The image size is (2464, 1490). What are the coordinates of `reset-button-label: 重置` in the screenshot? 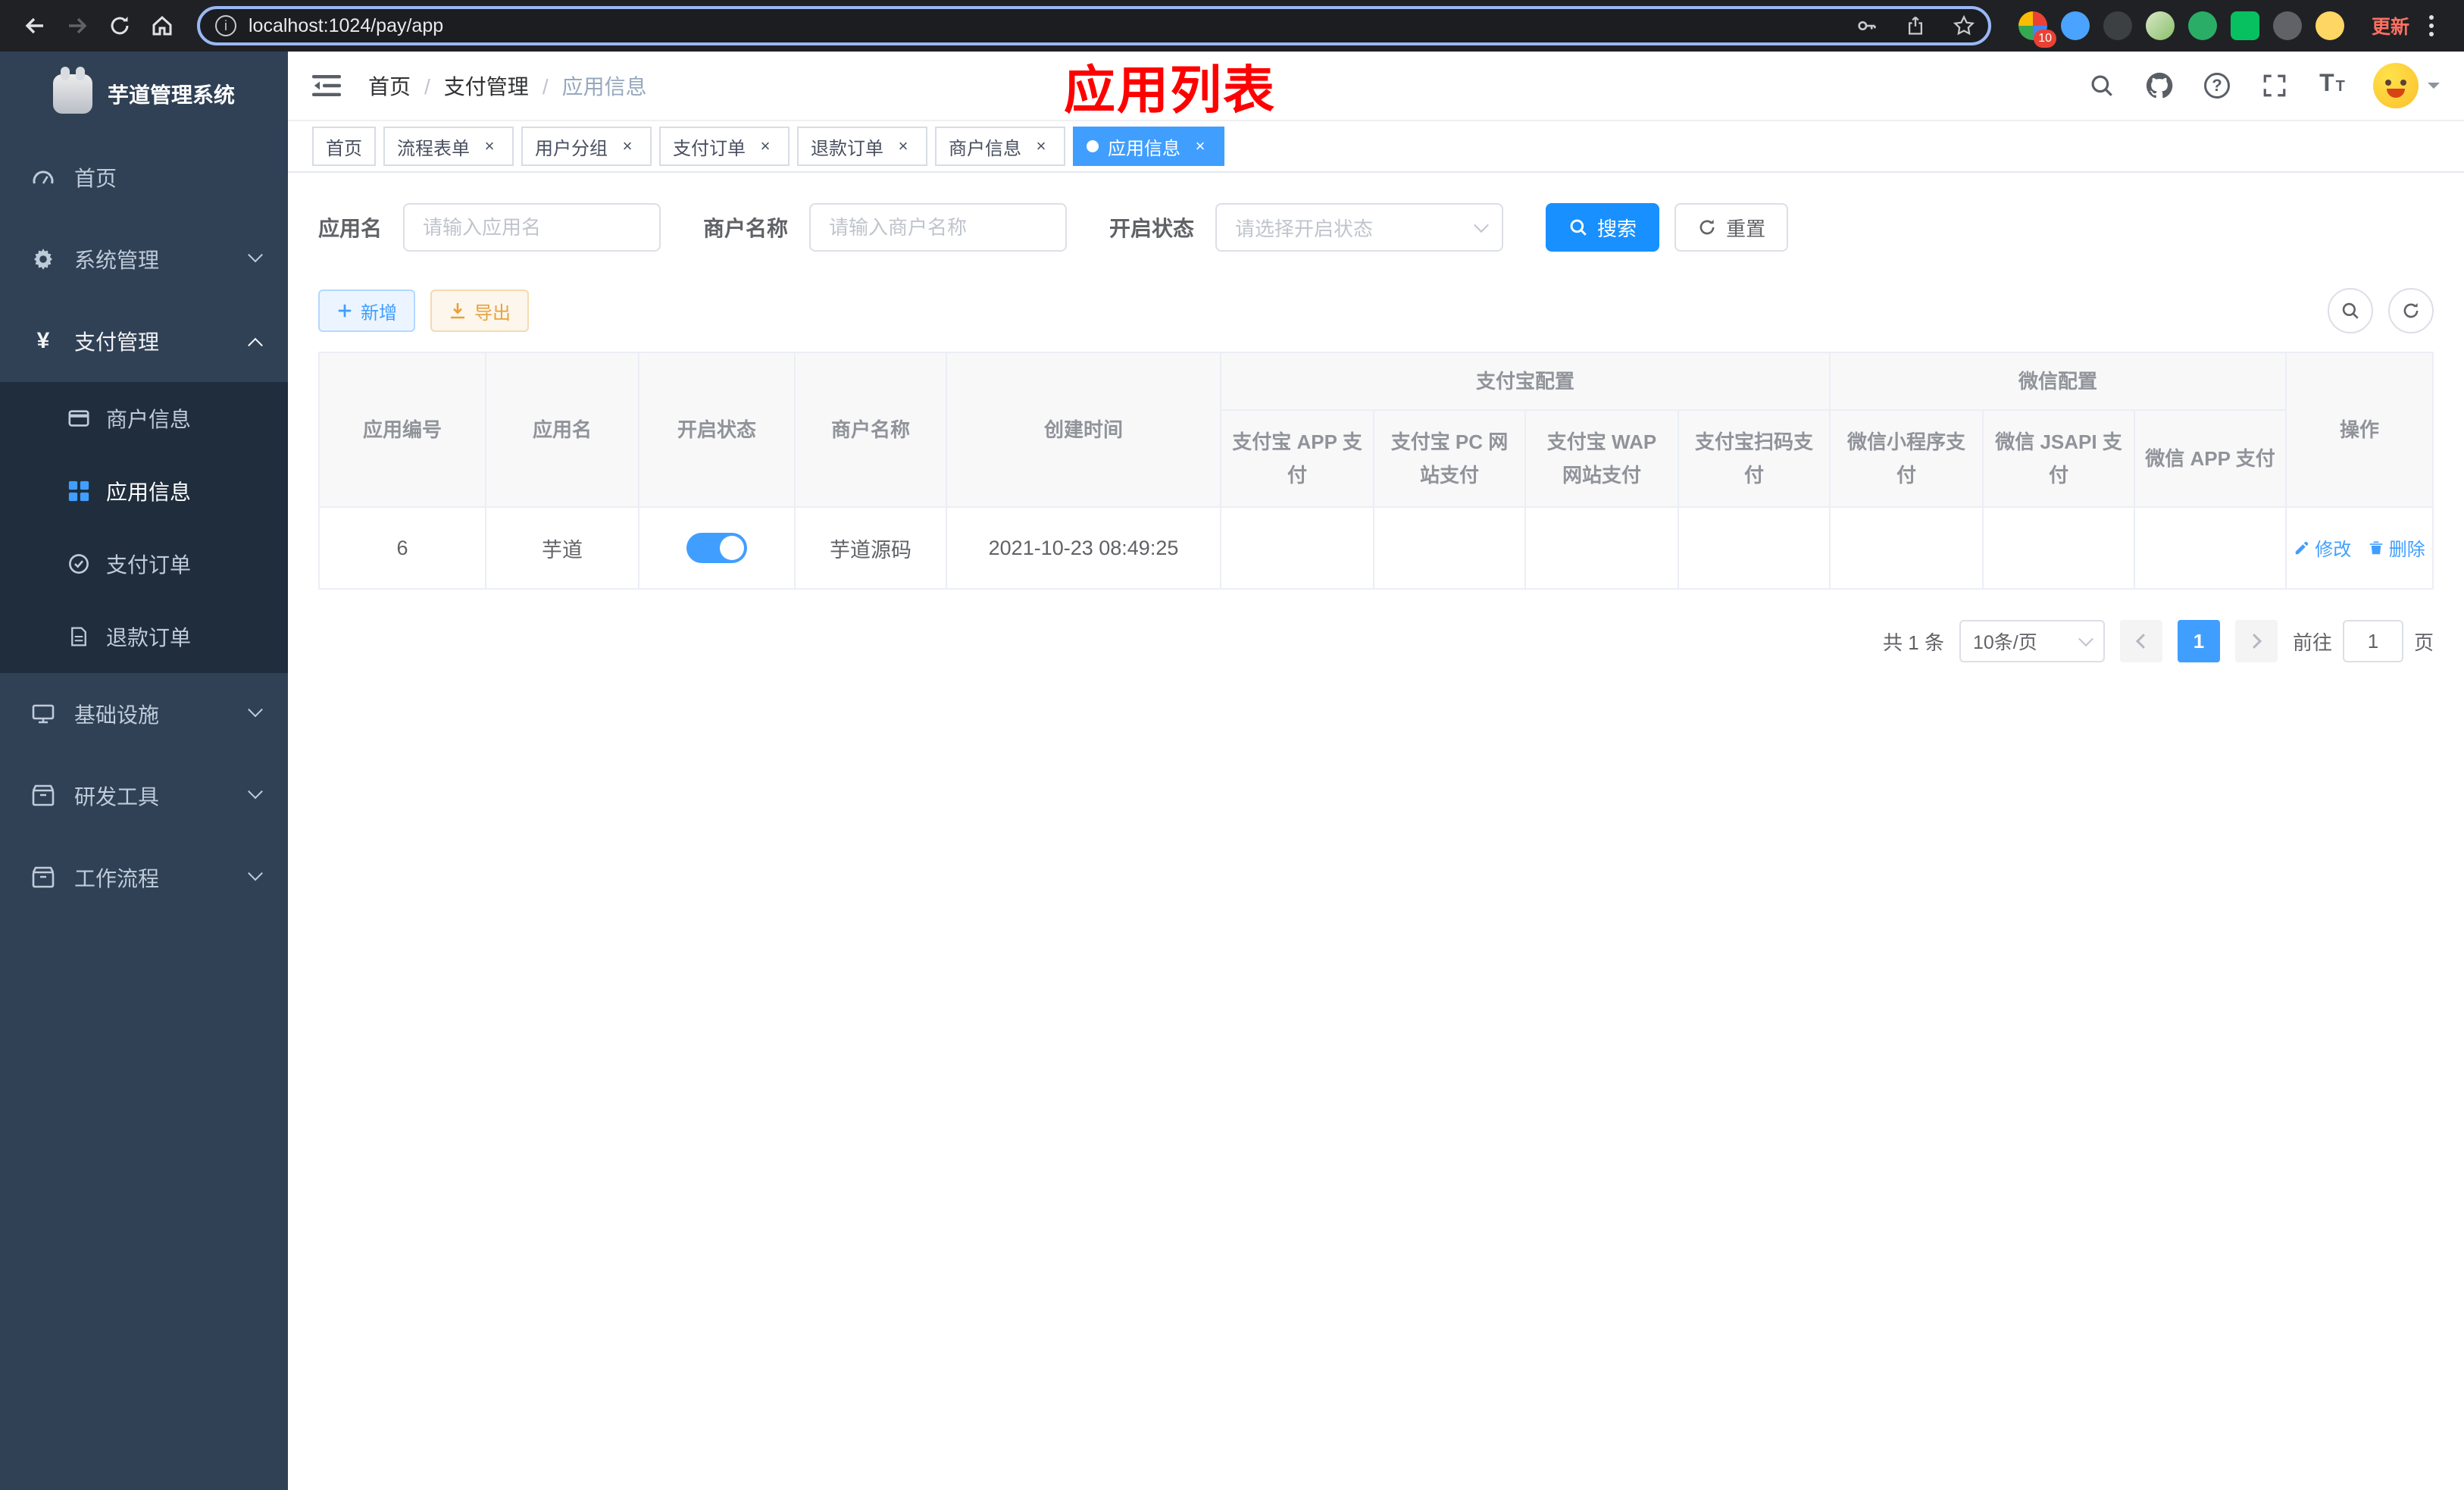 It's located at (1746, 228).